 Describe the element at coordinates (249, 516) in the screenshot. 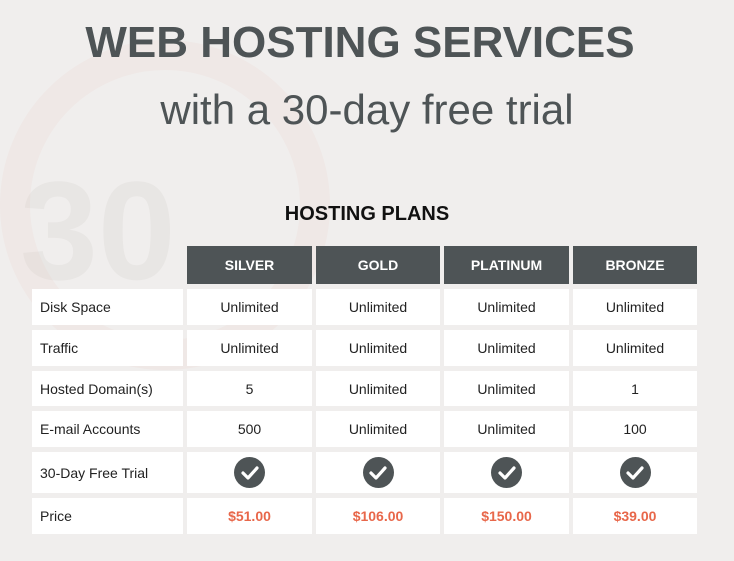

I see `price-value: $51.00` at that location.